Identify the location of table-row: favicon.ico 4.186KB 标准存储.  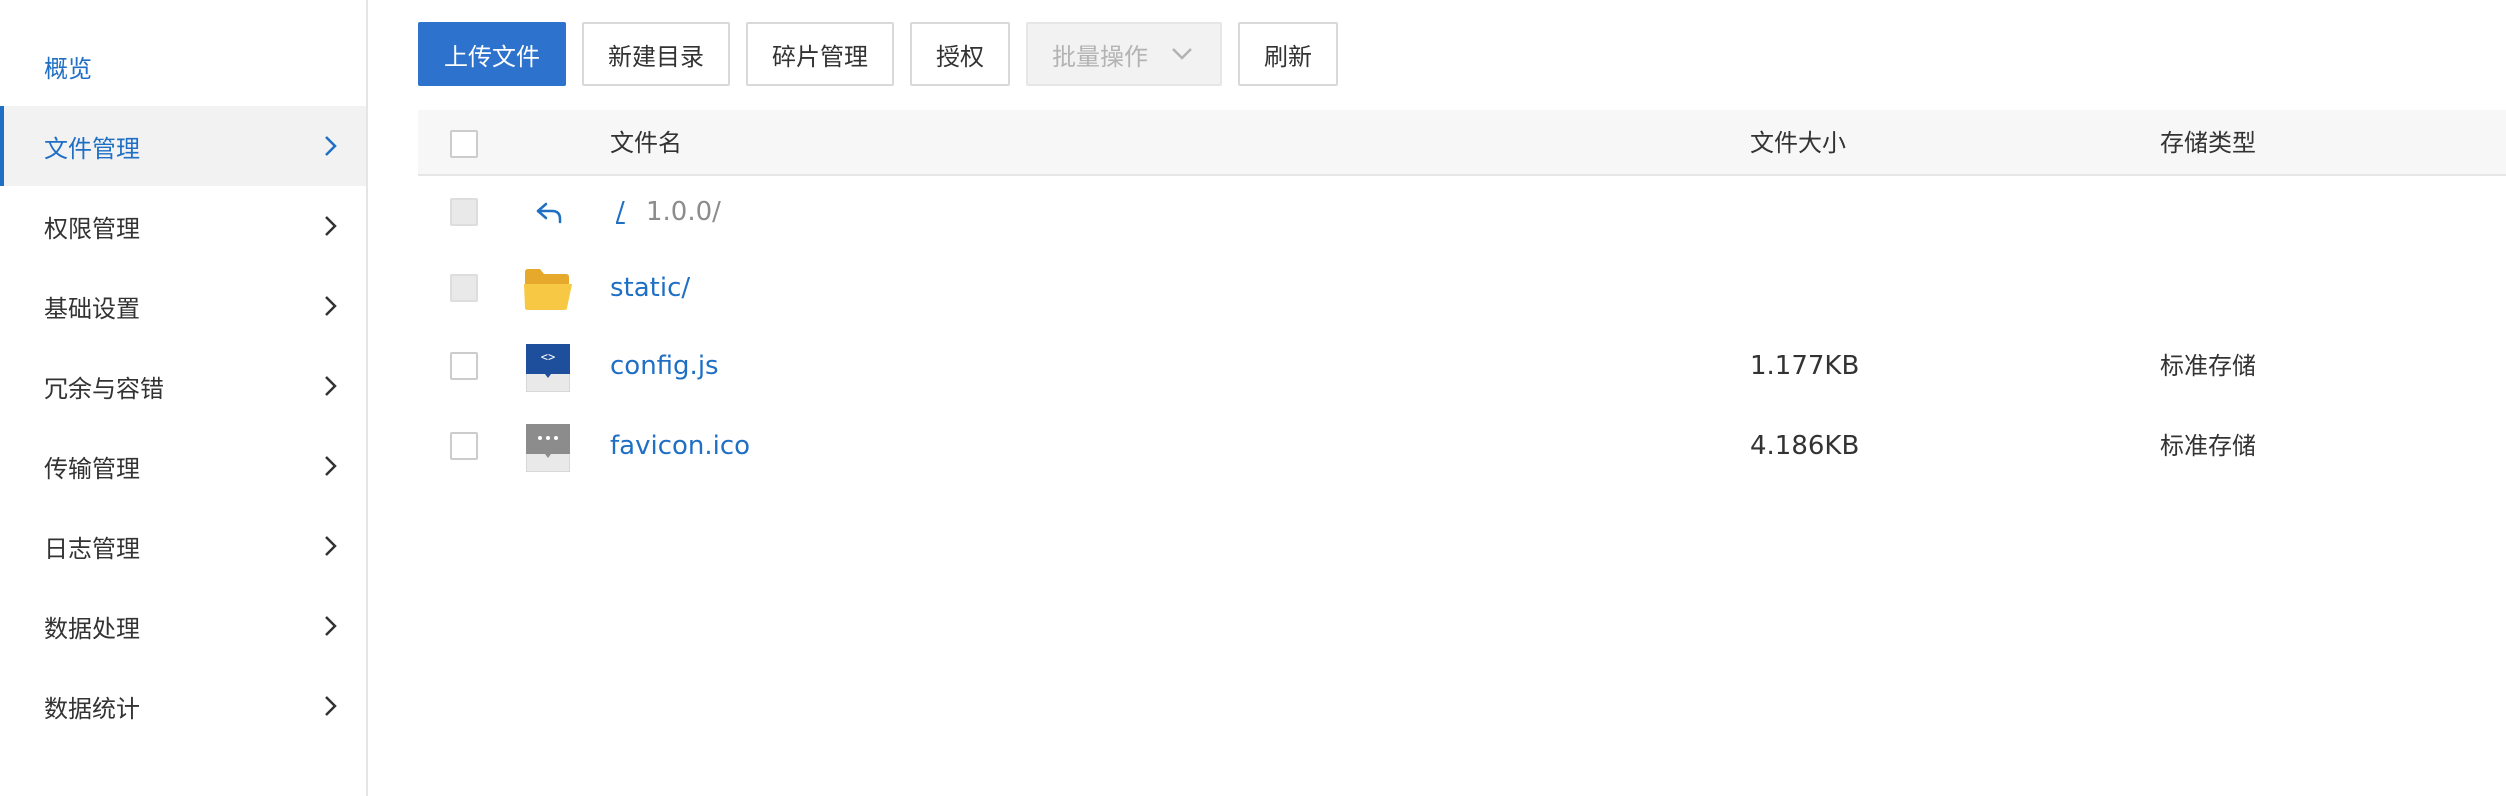
(1462, 446).